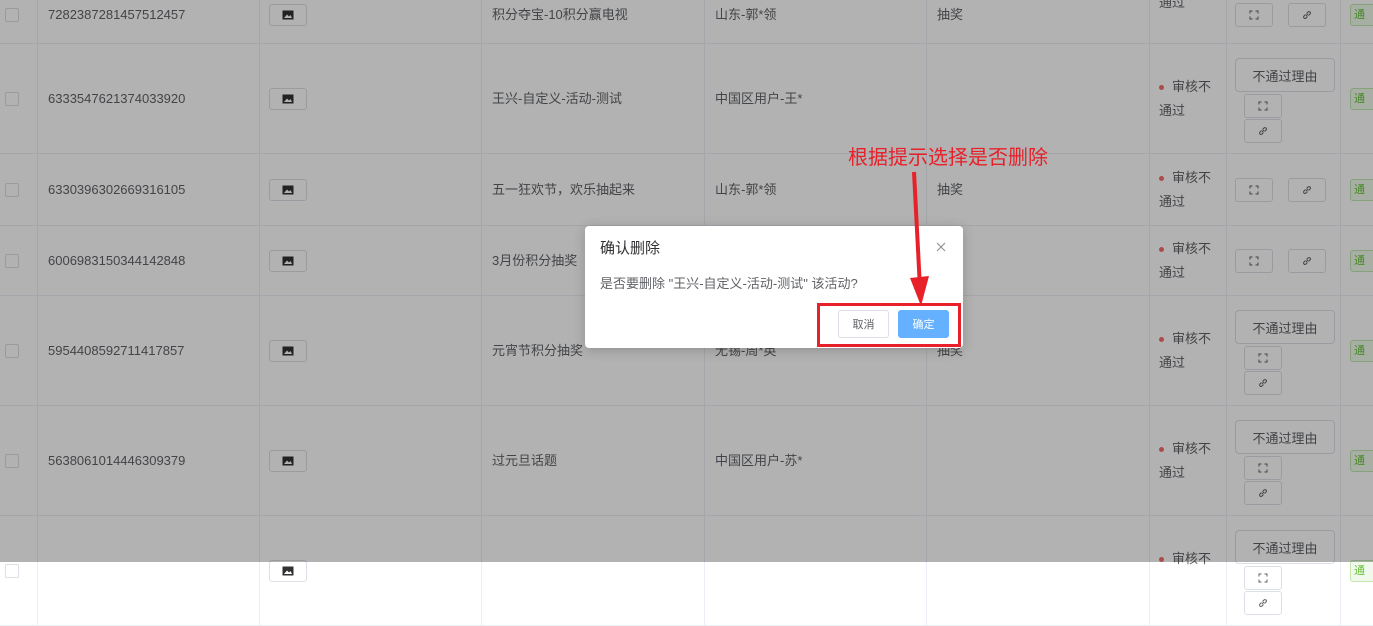 The height and width of the screenshot is (626, 1373). What do you see at coordinates (729, 283) in the screenshot?
I see `dialog-message: 是否要删除 "王兴-自定义-活动-测试" 该活动?` at bounding box center [729, 283].